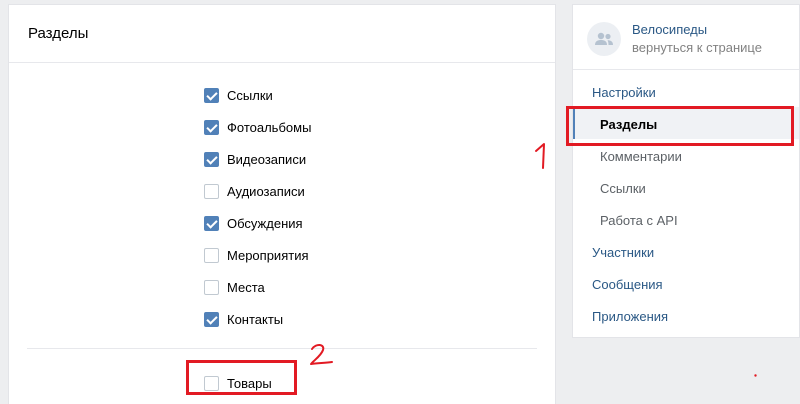  Describe the element at coordinates (627, 284) in the screenshot. I see `menu-item-messages: Сообщения` at that location.